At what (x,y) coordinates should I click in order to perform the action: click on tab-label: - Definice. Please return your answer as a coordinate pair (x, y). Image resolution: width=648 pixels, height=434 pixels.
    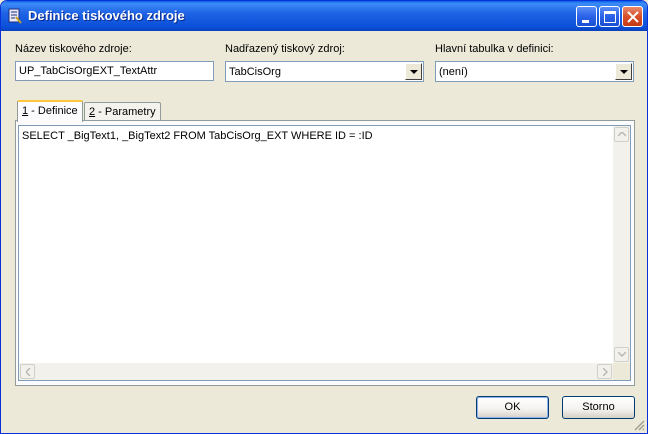
    Looking at the image, I should click on (53, 111).